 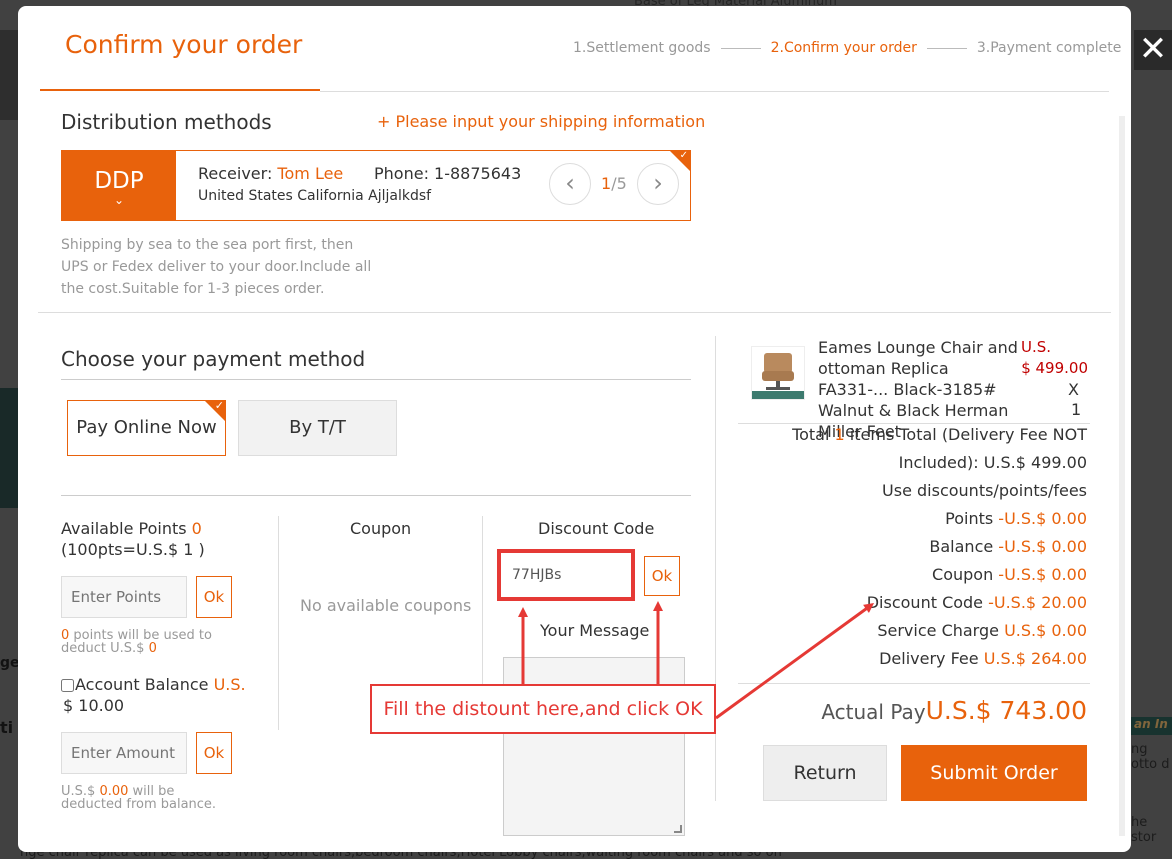 What do you see at coordinates (214, 597) in the screenshot?
I see `points-ok-button: Ok` at bounding box center [214, 597].